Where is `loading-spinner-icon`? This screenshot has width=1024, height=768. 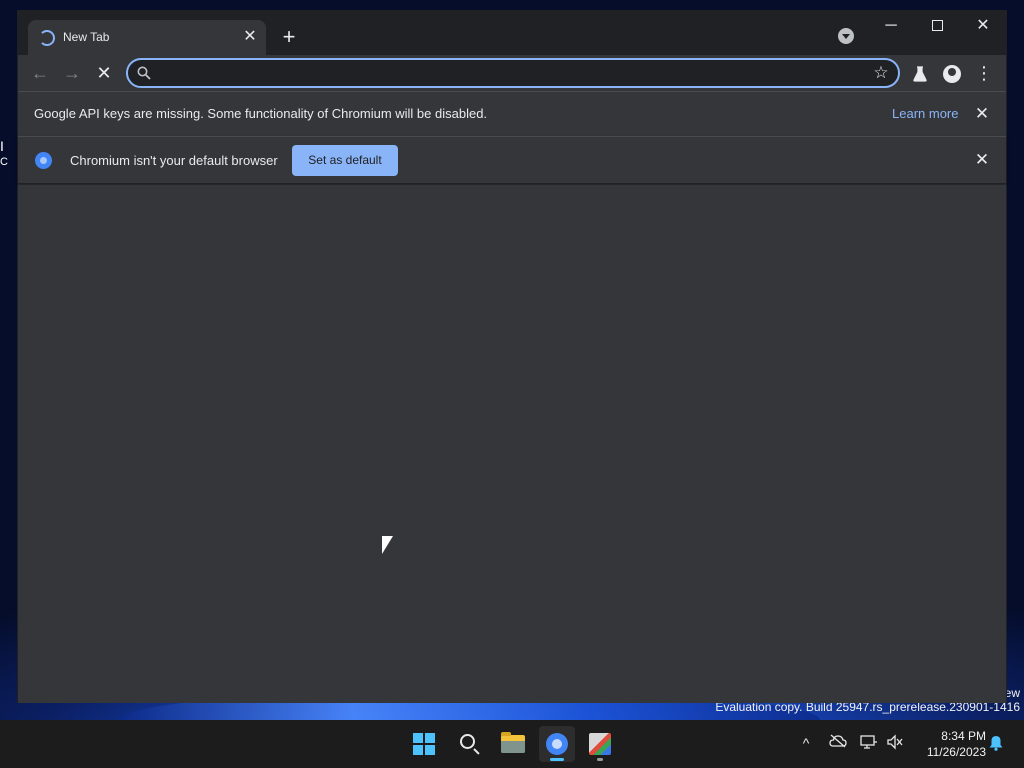
loading-spinner-icon is located at coordinates (47, 38).